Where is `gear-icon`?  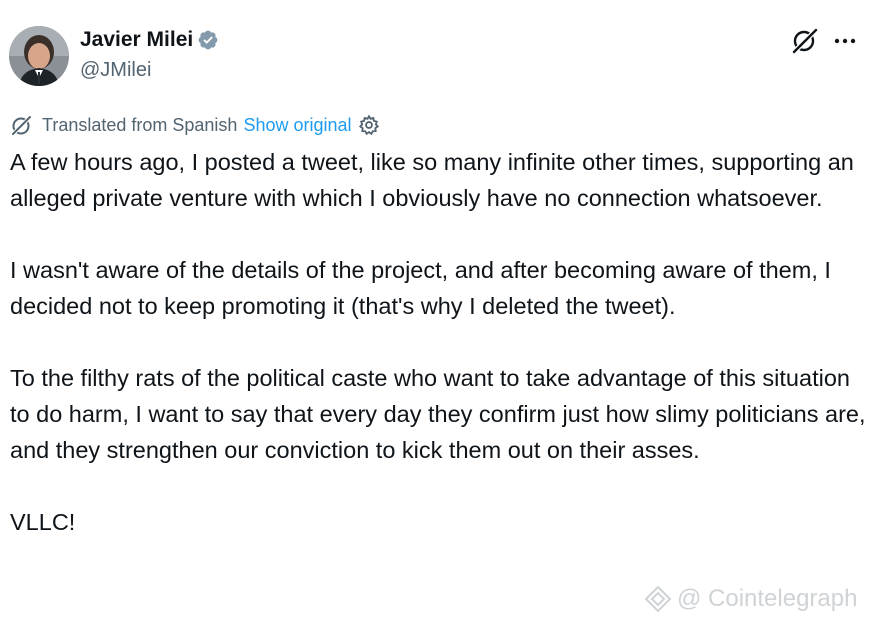
gear-icon is located at coordinates (369, 125).